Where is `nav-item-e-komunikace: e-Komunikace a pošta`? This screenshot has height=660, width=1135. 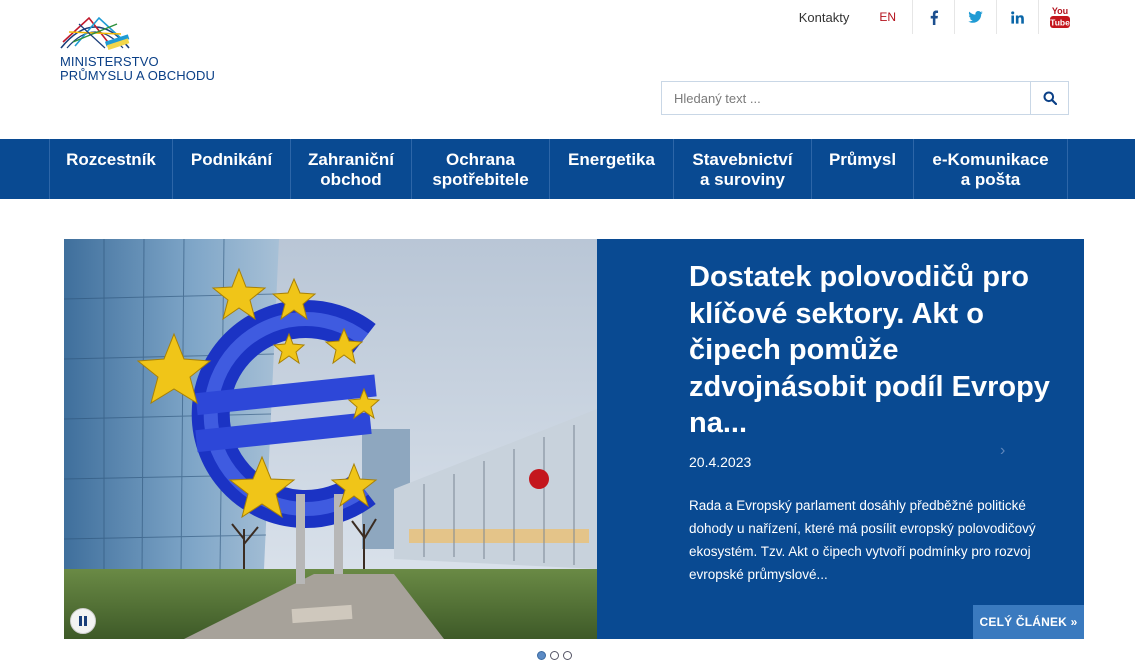 nav-item-e-komunikace: e-Komunikace a pošta is located at coordinates (991, 169).